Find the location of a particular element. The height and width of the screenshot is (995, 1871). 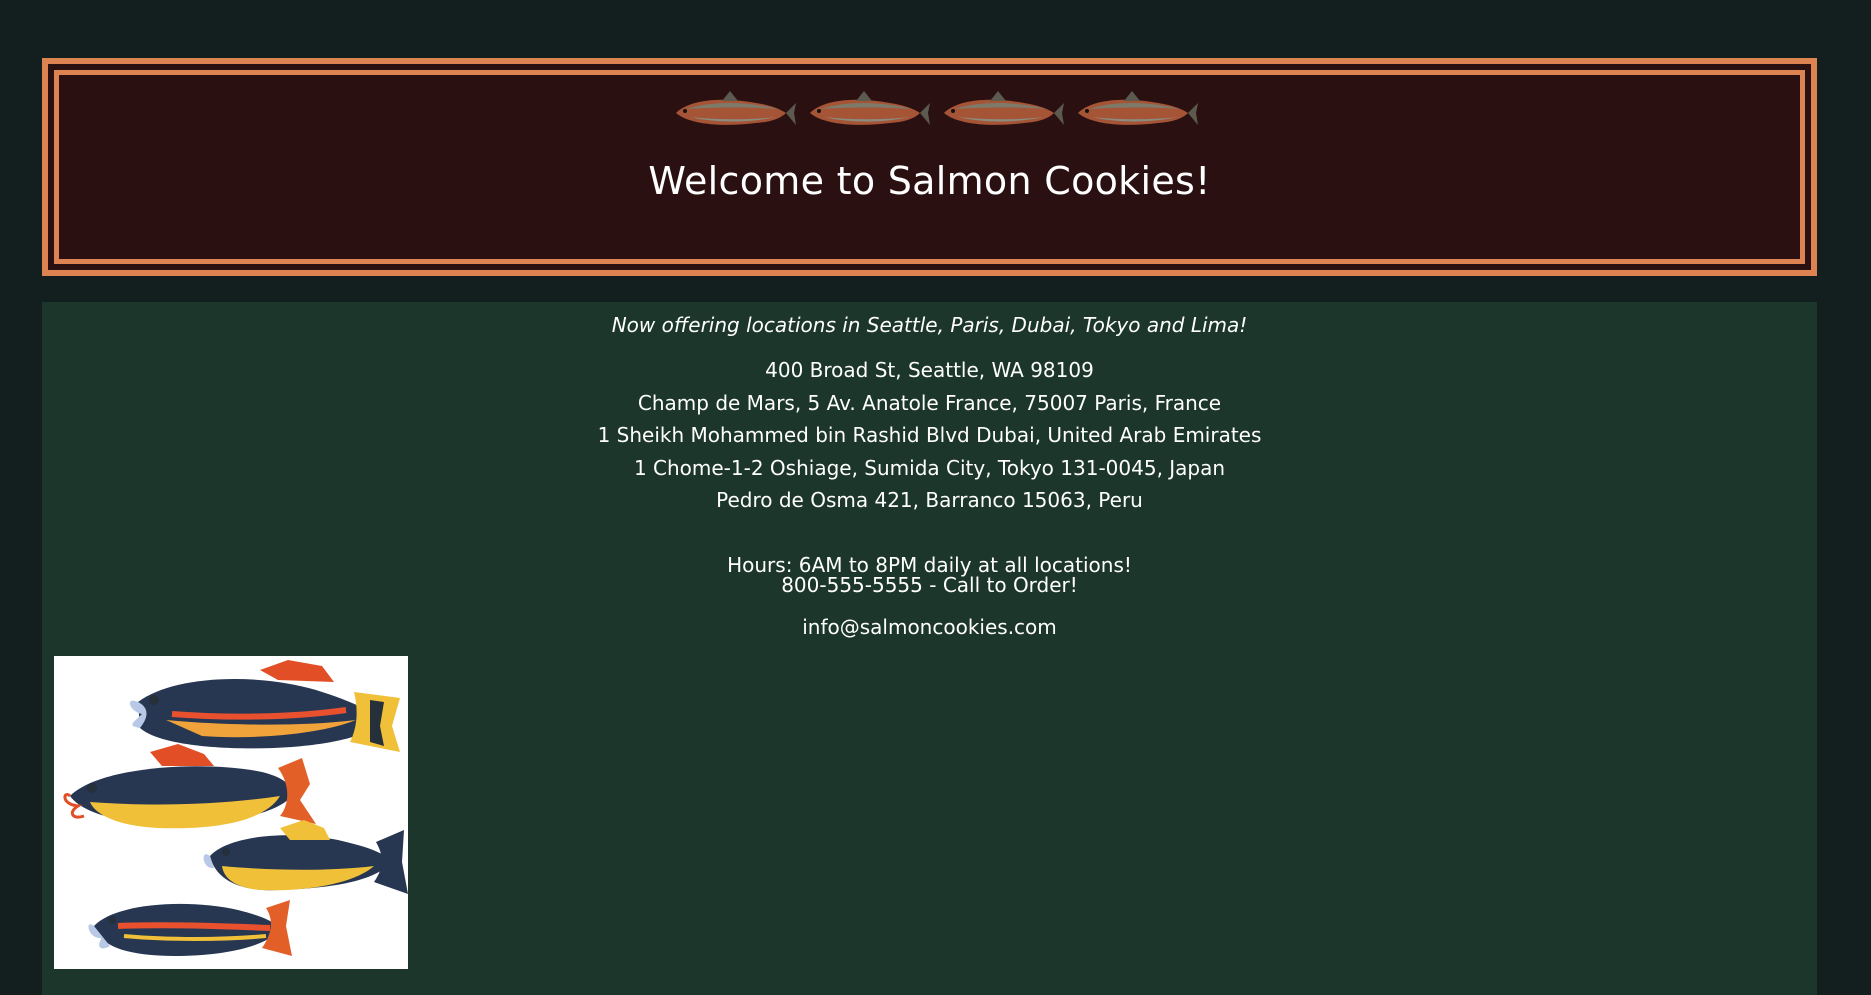

salmon-art-graphic is located at coordinates (231, 812).